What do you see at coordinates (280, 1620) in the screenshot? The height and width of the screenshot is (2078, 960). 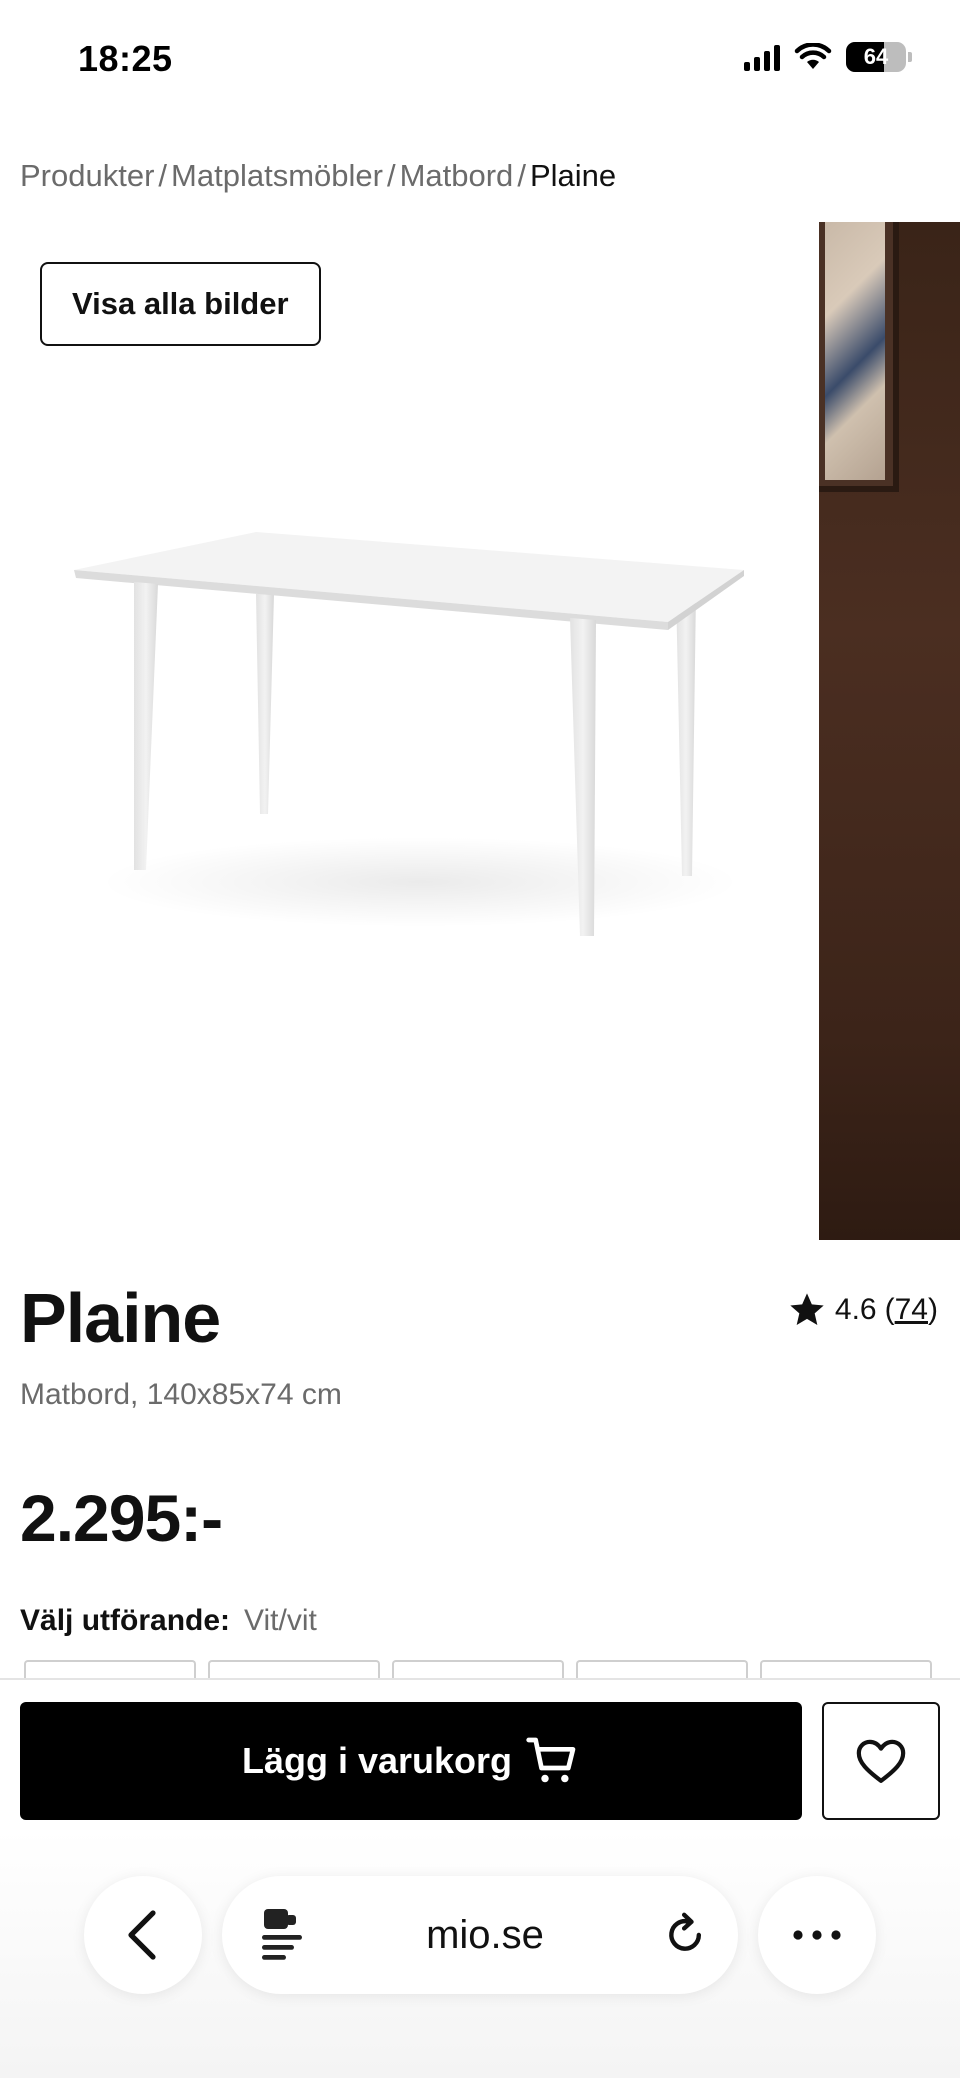 I see `variant-value: Vit/vit` at bounding box center [280, 1620].